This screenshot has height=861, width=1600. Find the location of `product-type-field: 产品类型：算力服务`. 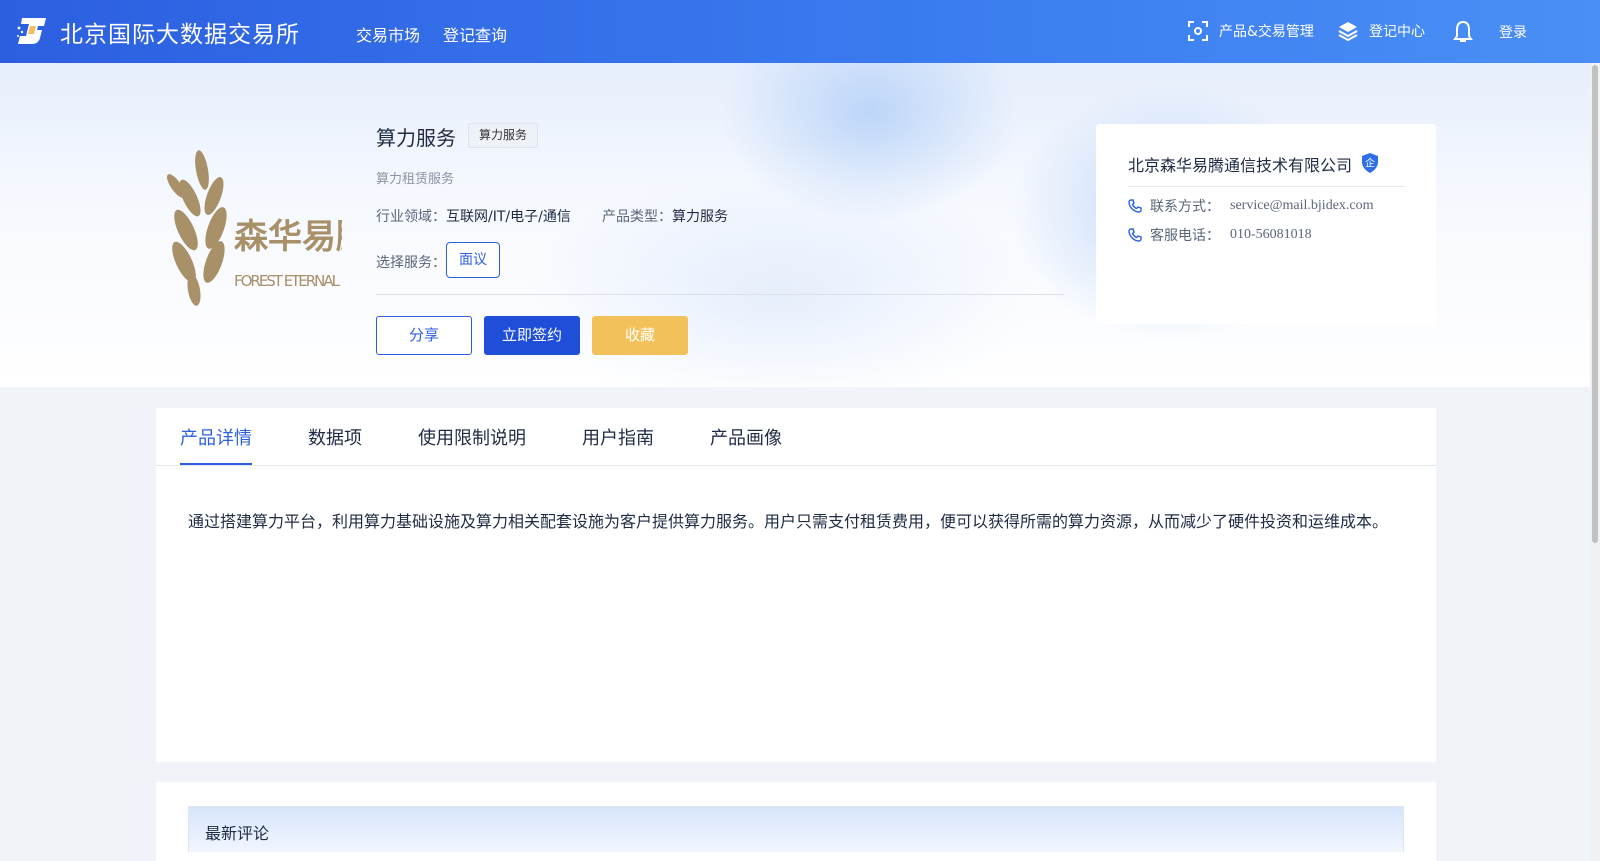

product-type-field: 产品类型：算力服务 is located at coordinates (665, 216).